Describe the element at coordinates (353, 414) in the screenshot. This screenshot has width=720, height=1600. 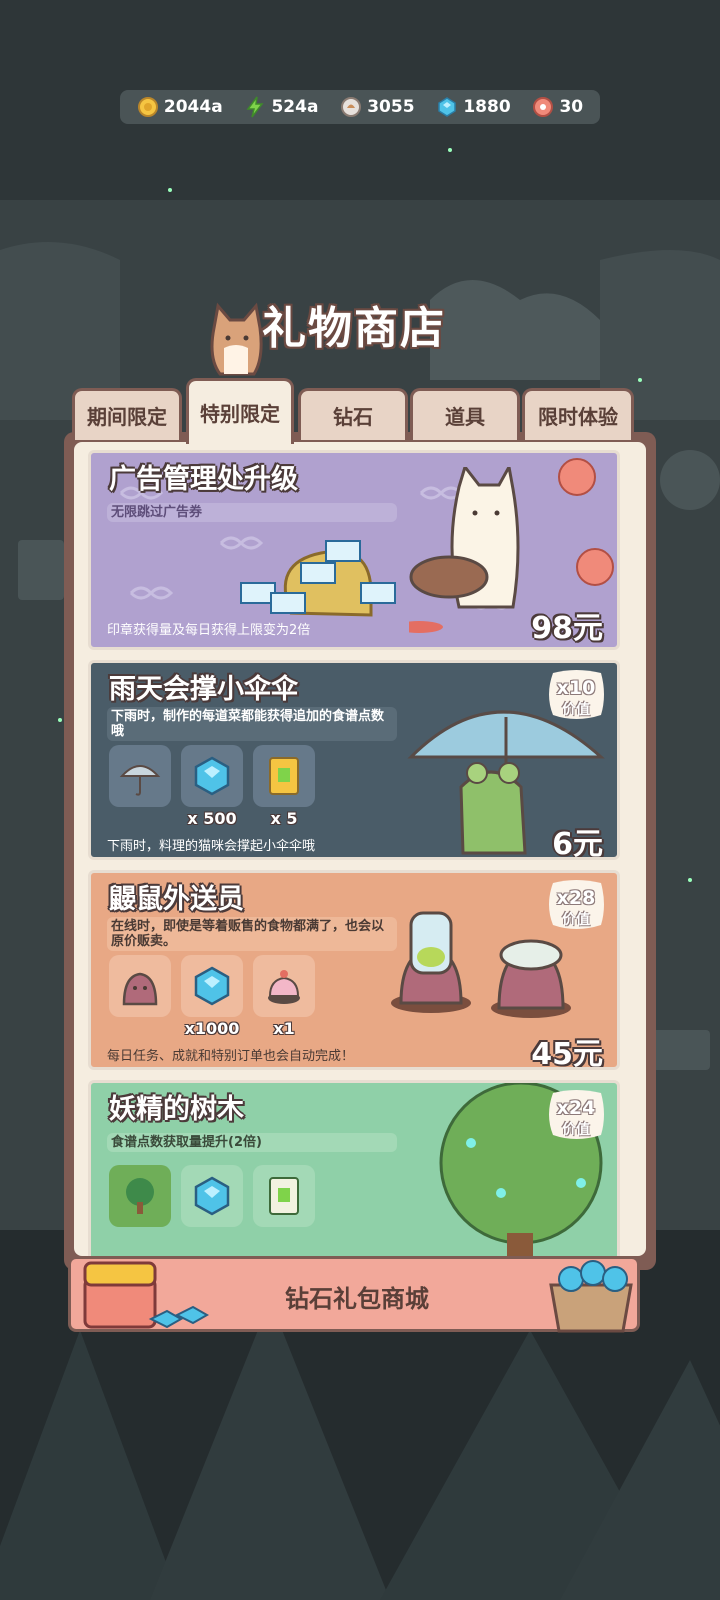
I see `tab-diamonds: 钻石` at that location.